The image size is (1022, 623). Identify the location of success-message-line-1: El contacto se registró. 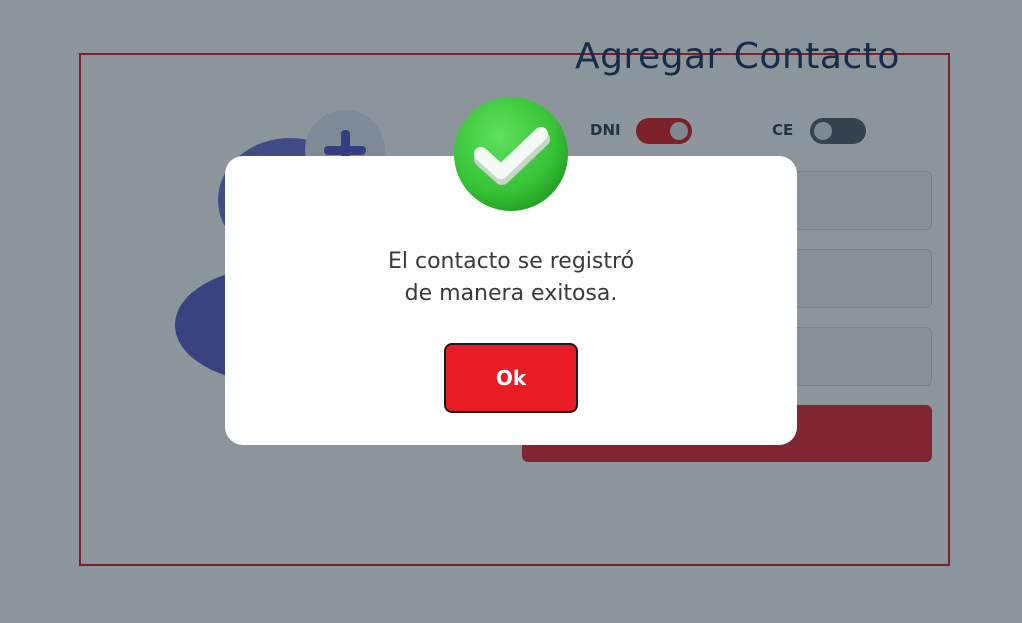
(511, 261).